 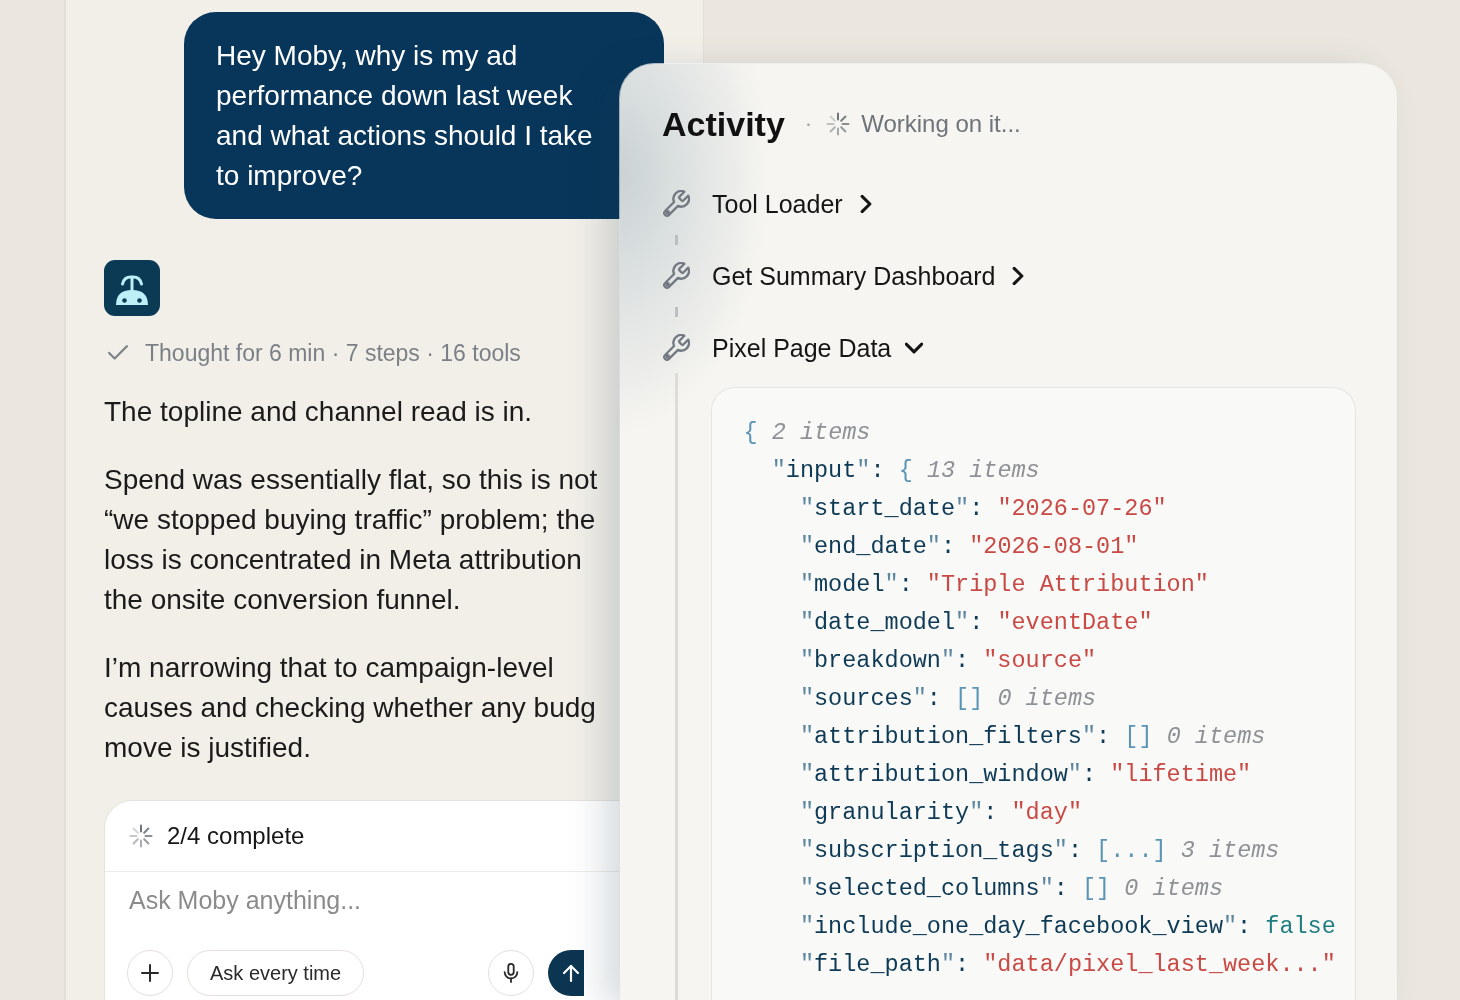 What do you see at coordinates (1032, 737) in the screenshot?
I see `code-line: "attribution_filters": [] 0 items` at bounding box center [1032, 737].